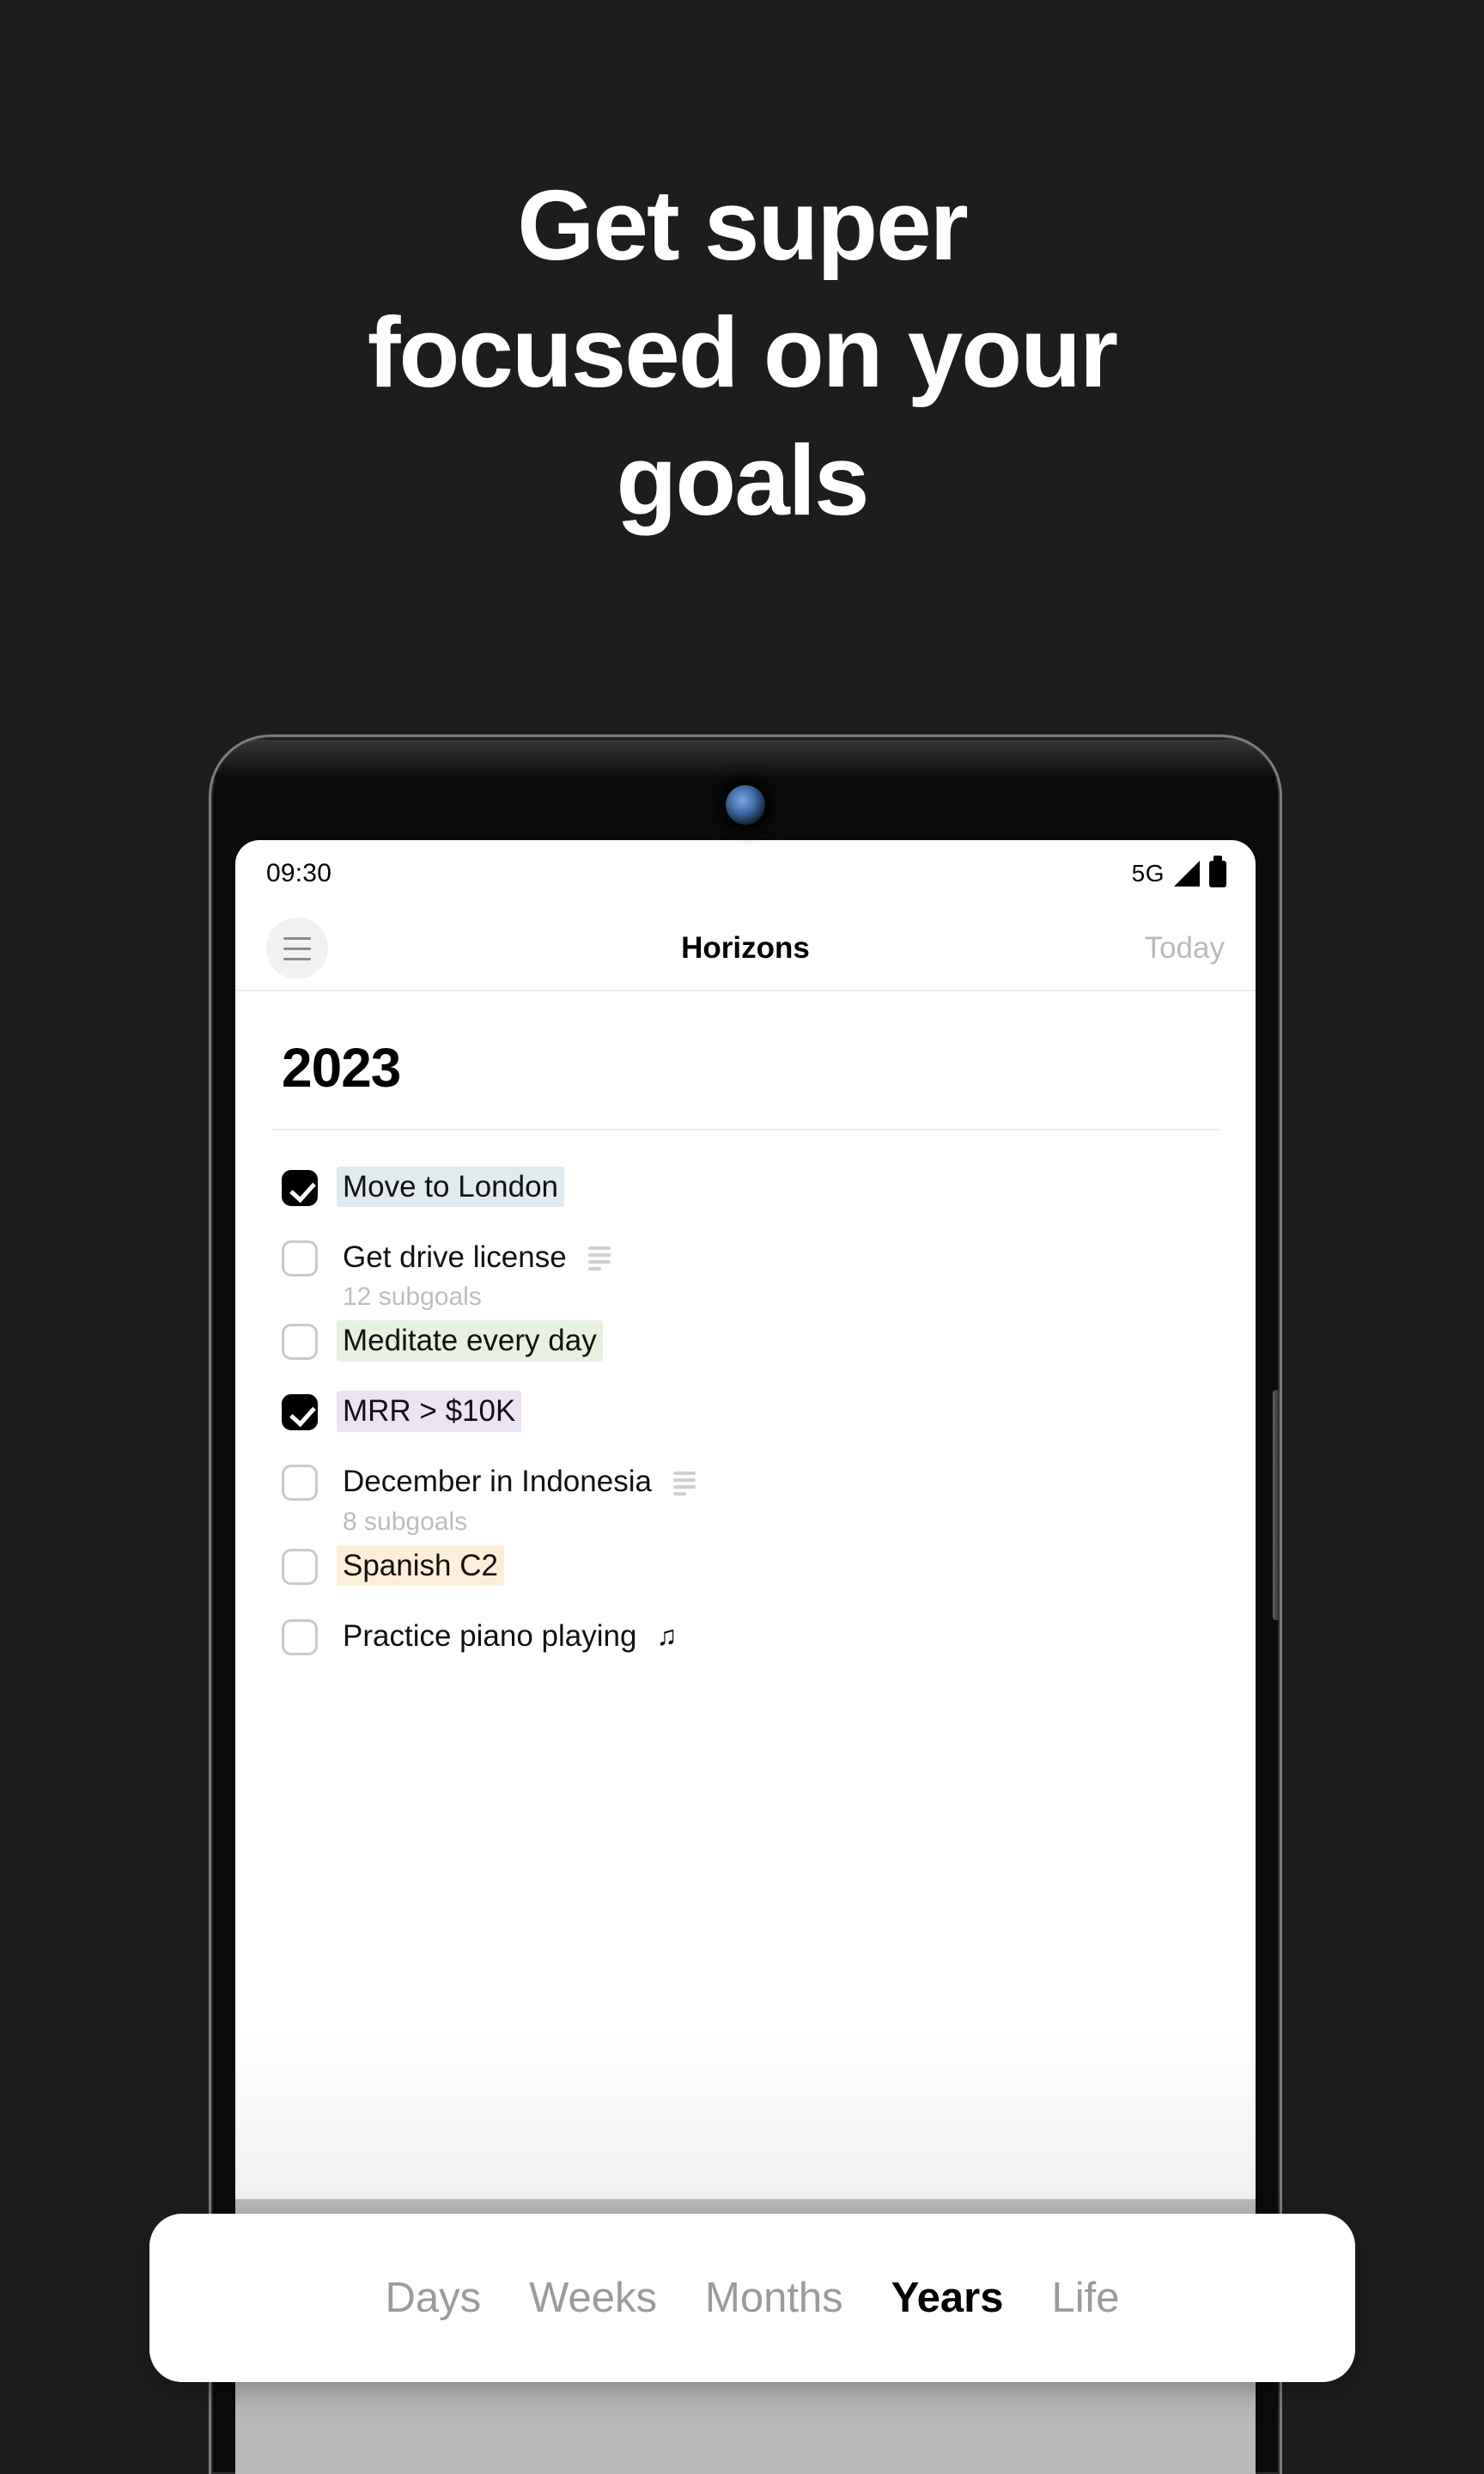  What do you see at coordinates (948, 2298) in the screenshot?
I see `tab-years: Years` at bounding box center [948, 2298].